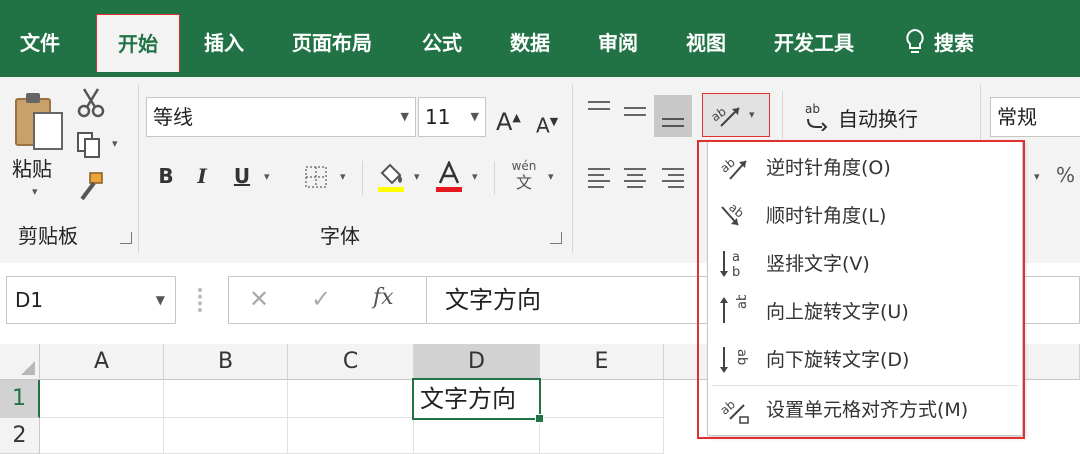  Describe the element at coordinates (91, 300) in the screenshot. I see `name-box: D1 ▼` at that location.